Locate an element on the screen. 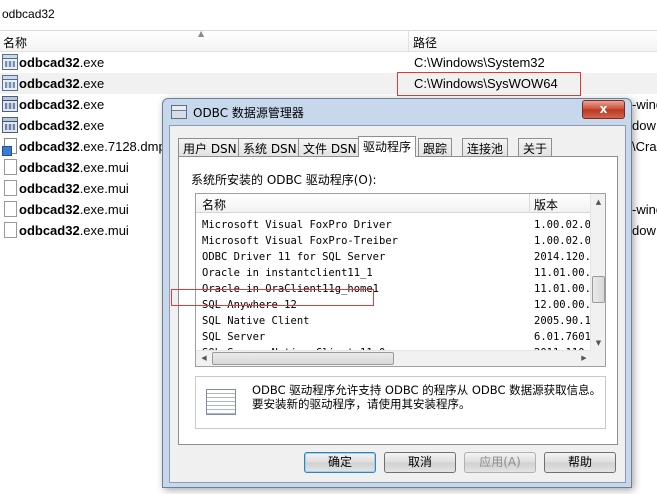 This screenshot has width=657, height=494. horizontal-scrollbar: ◀ ▶ is located at coordinates (394, 358).